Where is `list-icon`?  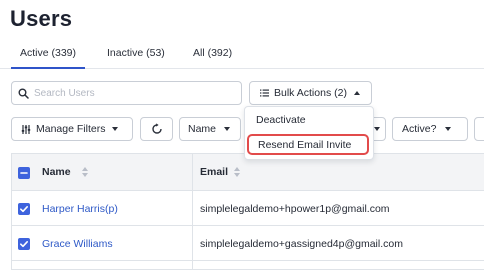
list-icon is located at coordinates (264, 93).